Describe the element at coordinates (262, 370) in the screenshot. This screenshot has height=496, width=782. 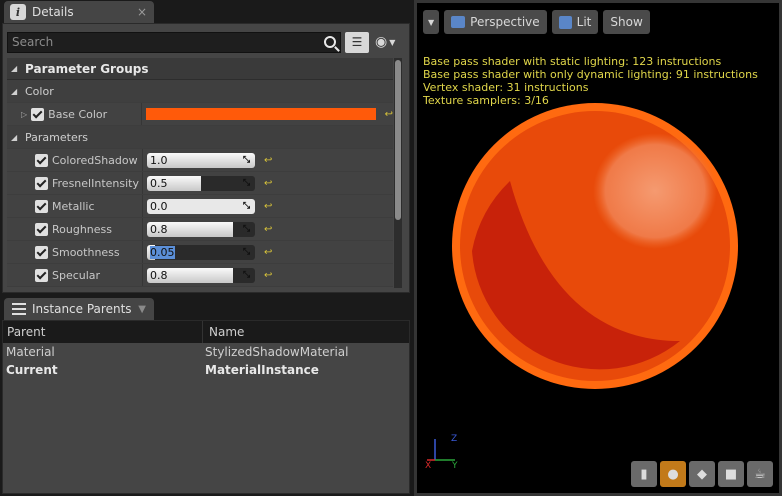
I see `name-cell: MaterialInstance` at that location.